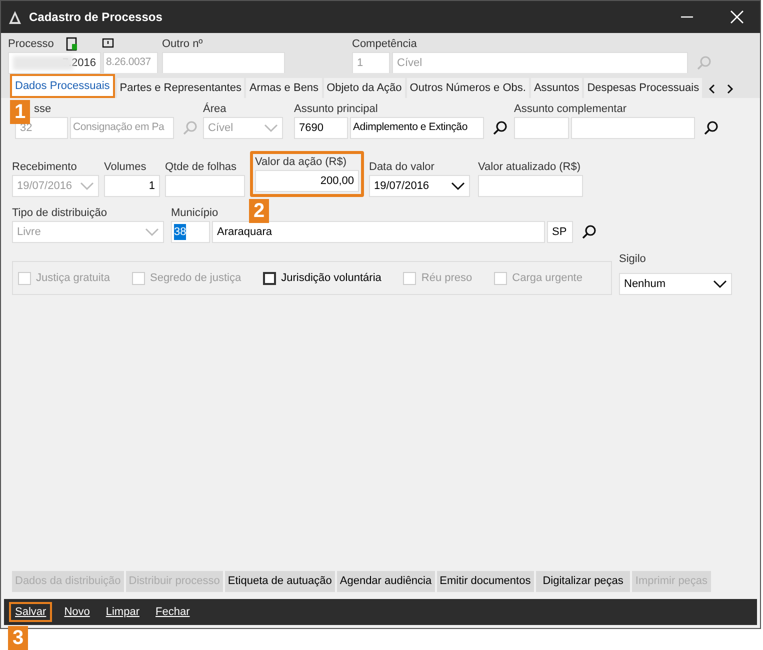  I want to click on field-label: Recebimento, so click(44, 167).